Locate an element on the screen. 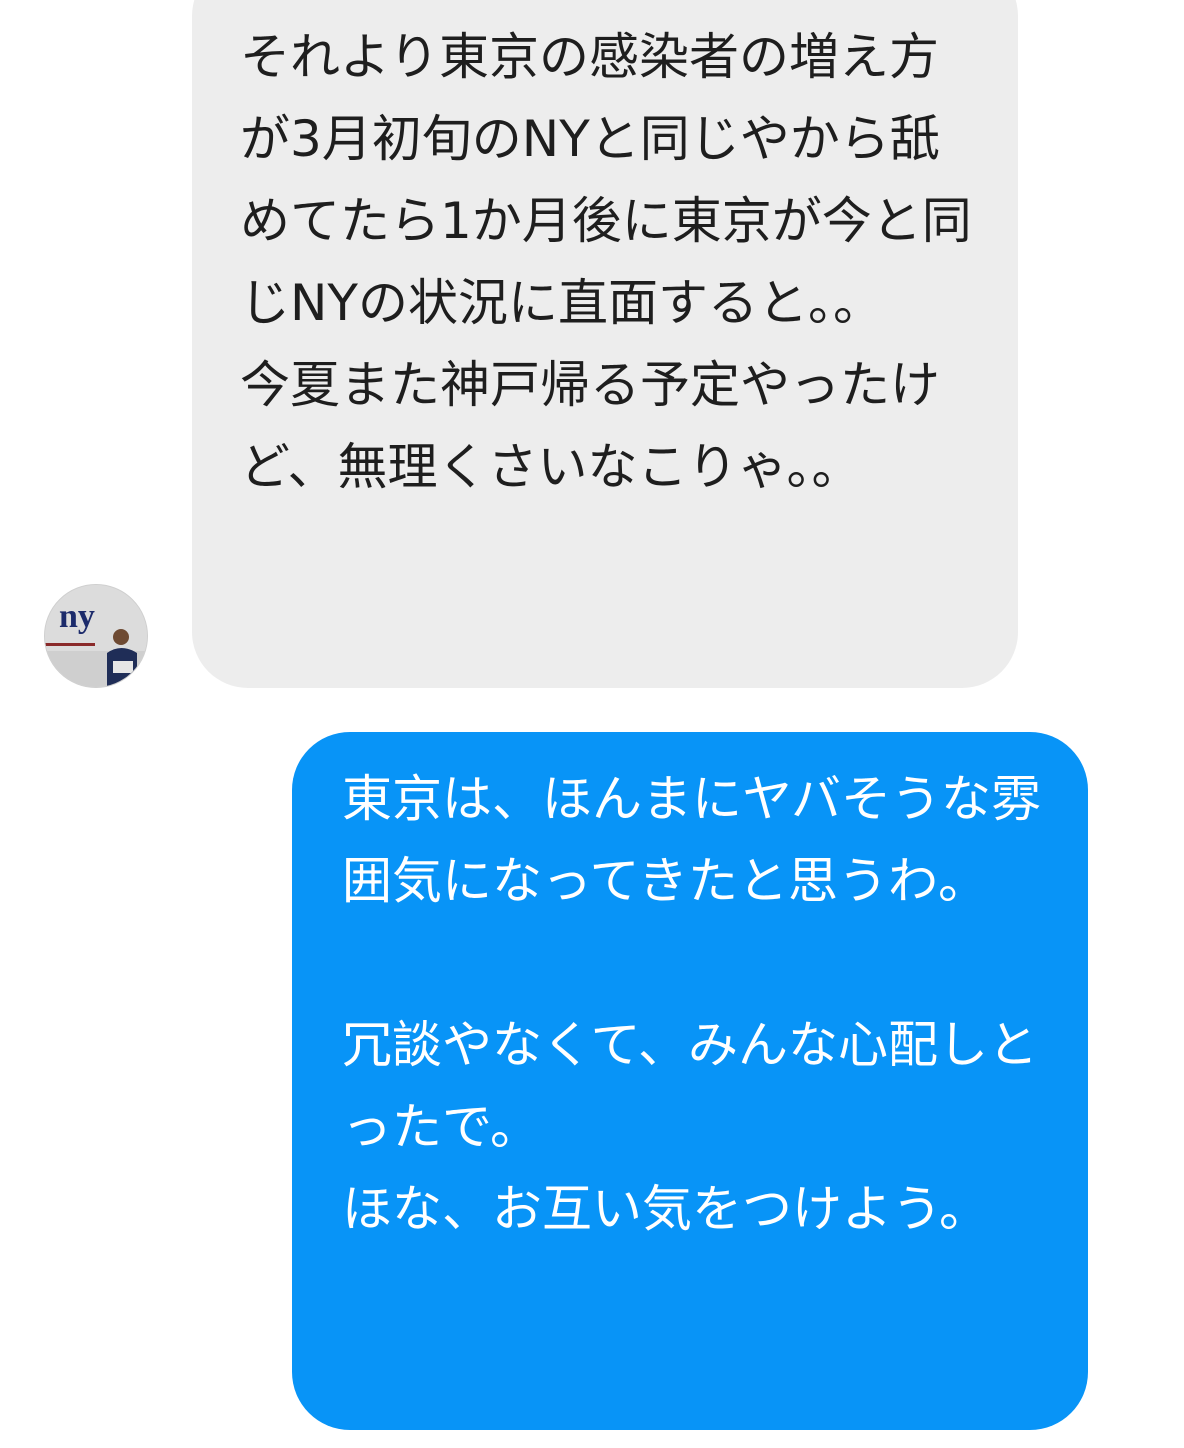  user-avatar-icon: ny is located at coordinates (96, 636).